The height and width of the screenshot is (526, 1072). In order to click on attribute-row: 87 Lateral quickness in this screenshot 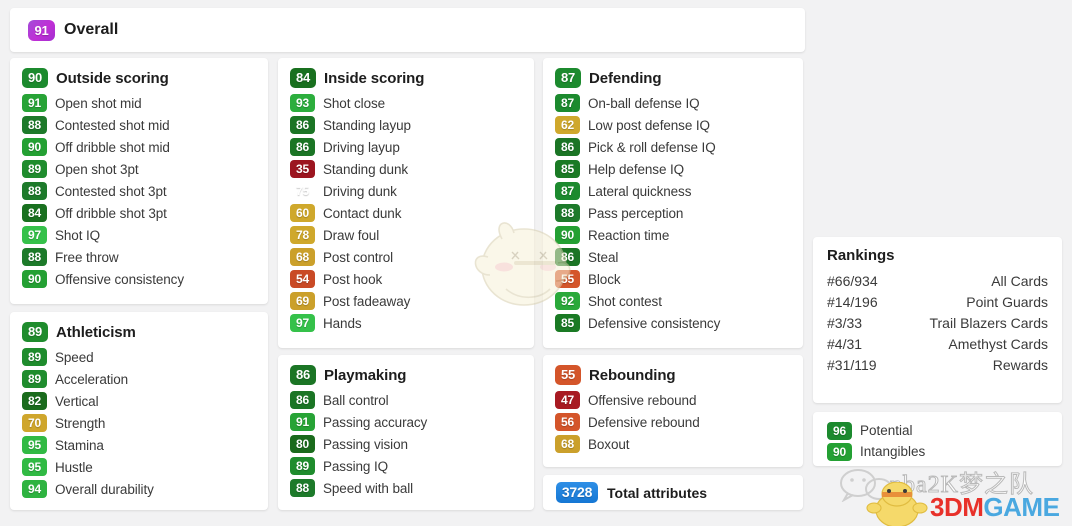, I will do `click(673, 191)`.